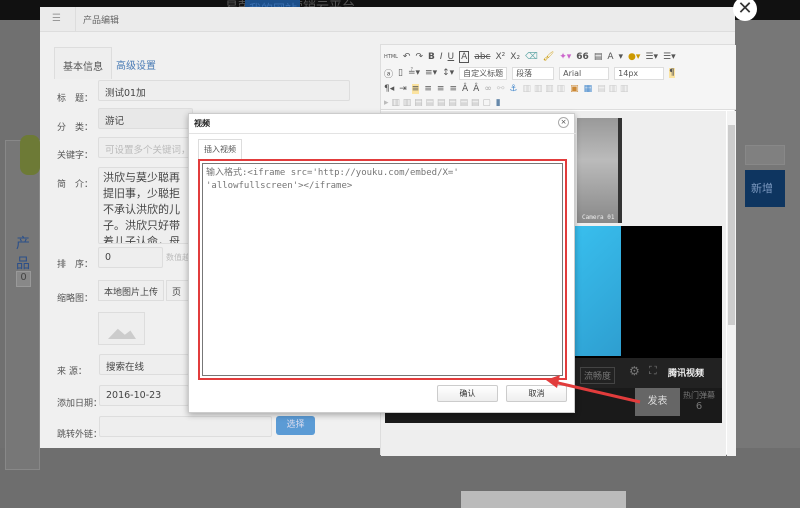 The width and height of the screenshot is (800, 508). Describe the element at coordinates (136, 63) in the screenshot. I see `tab-advanced-settings: 高级设置` at that location.